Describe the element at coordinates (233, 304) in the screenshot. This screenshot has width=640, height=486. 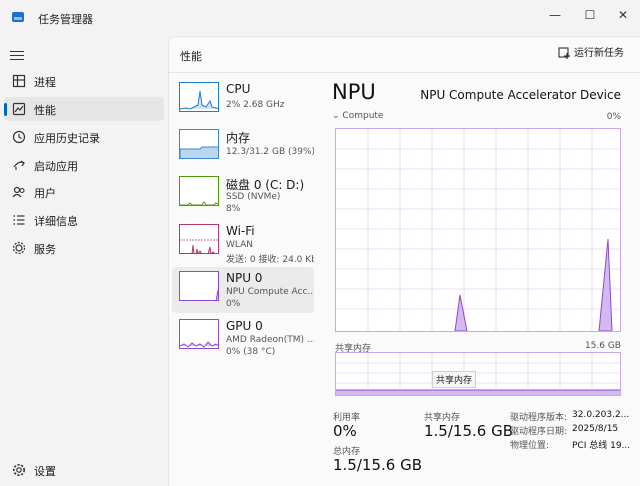
I see `device-detail-2: 0%` at that location.